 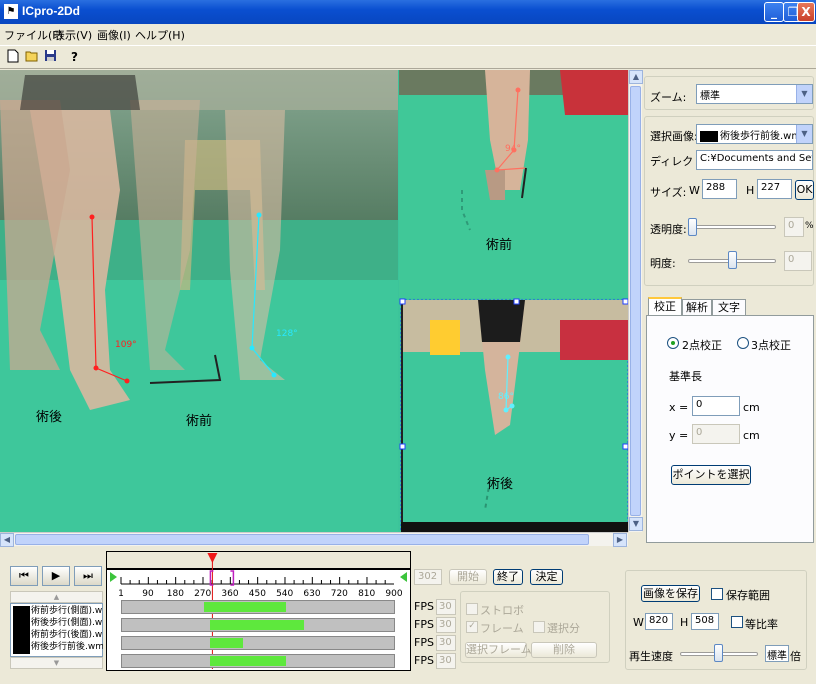 I want to click on zoom-value: 標準, so click(x=710, y=96).